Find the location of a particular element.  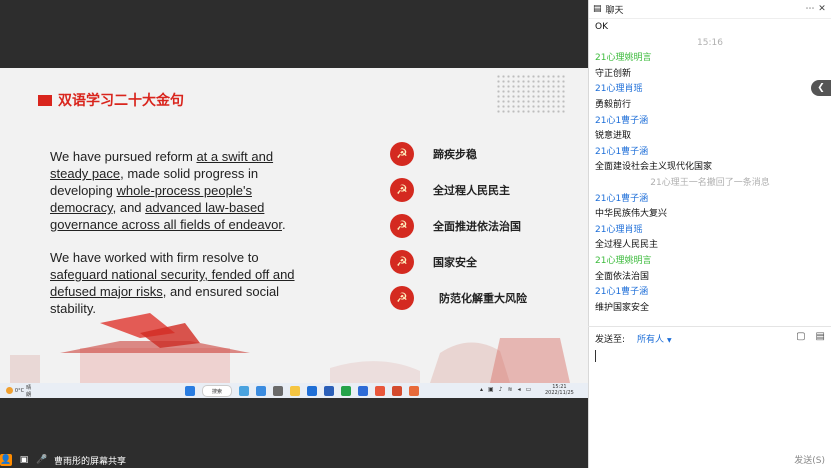

message-text: 勇毅前行 is located at coordinates (613, 104).